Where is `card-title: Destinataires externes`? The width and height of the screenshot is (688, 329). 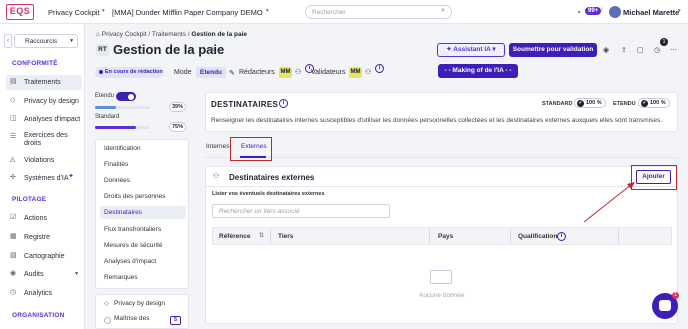 card-title: Destinataires externes is located at coordinates (272, 177).